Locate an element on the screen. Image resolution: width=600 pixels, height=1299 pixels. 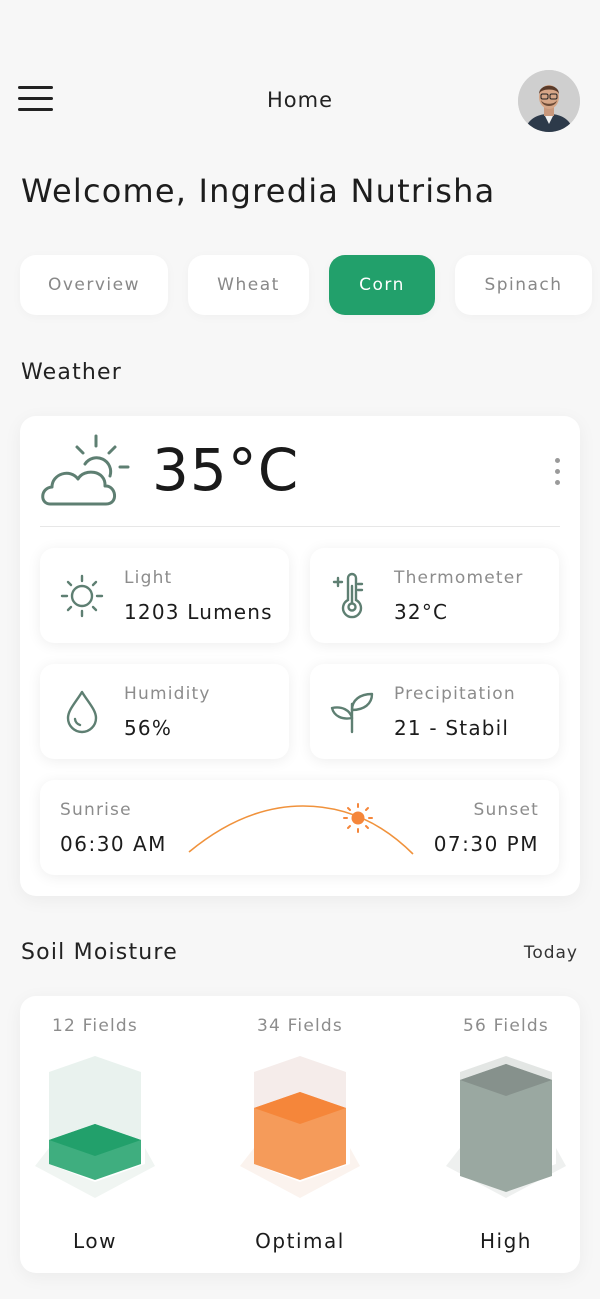
soil-column-high: 56 Fields High is located at coordinates (506, 1134).